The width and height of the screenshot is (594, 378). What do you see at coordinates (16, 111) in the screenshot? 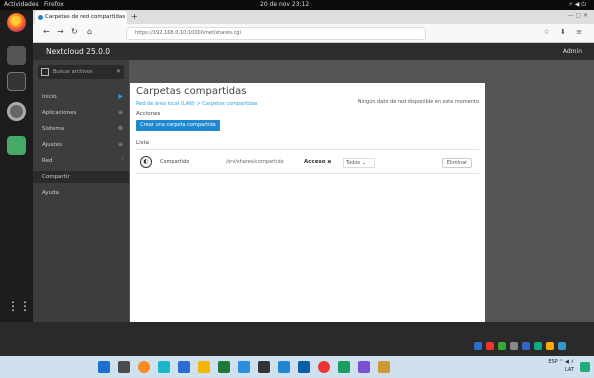
I see `disk-icon` at bounding box center [16, 111].